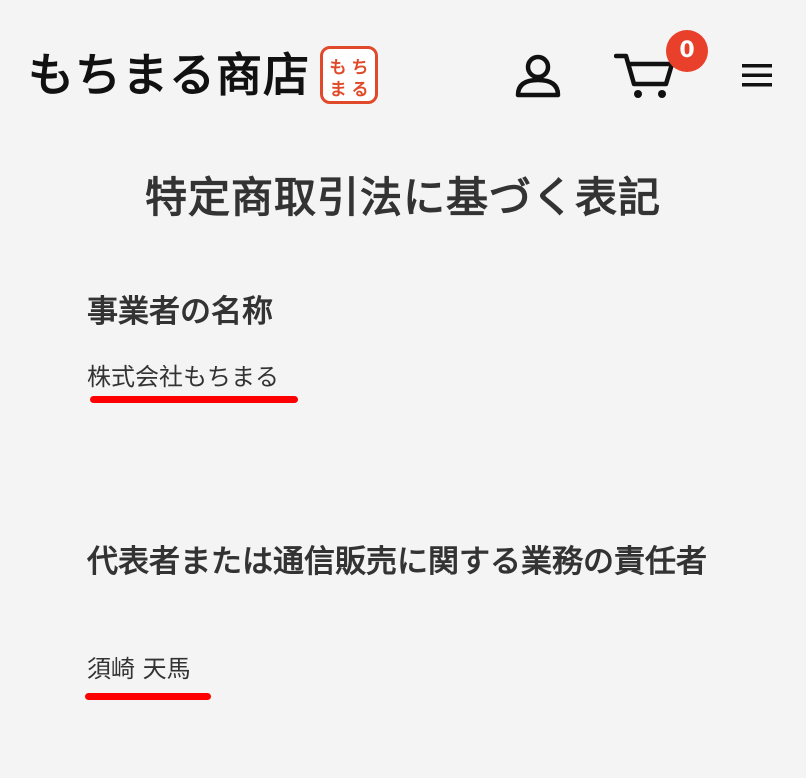 This screenshot has height=778, width=806. I want to click on logo-seal-icon: も ち ま る, so click(349, 75).